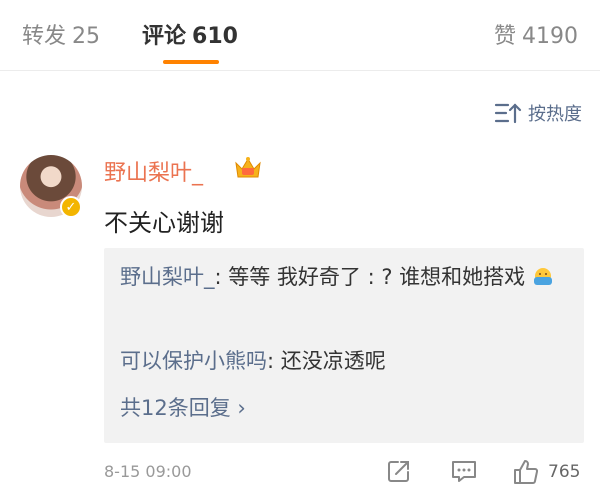  I want to click on like-icon, so click(526, 472).